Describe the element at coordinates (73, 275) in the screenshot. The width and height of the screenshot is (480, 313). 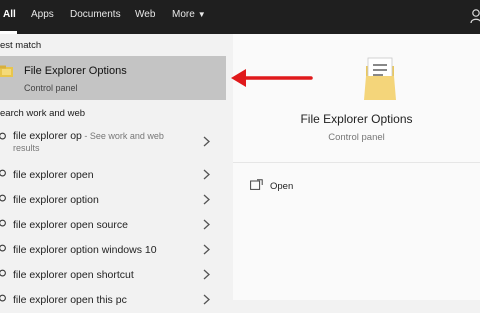
I see `result-text: file explorer open shortcut` at that location.